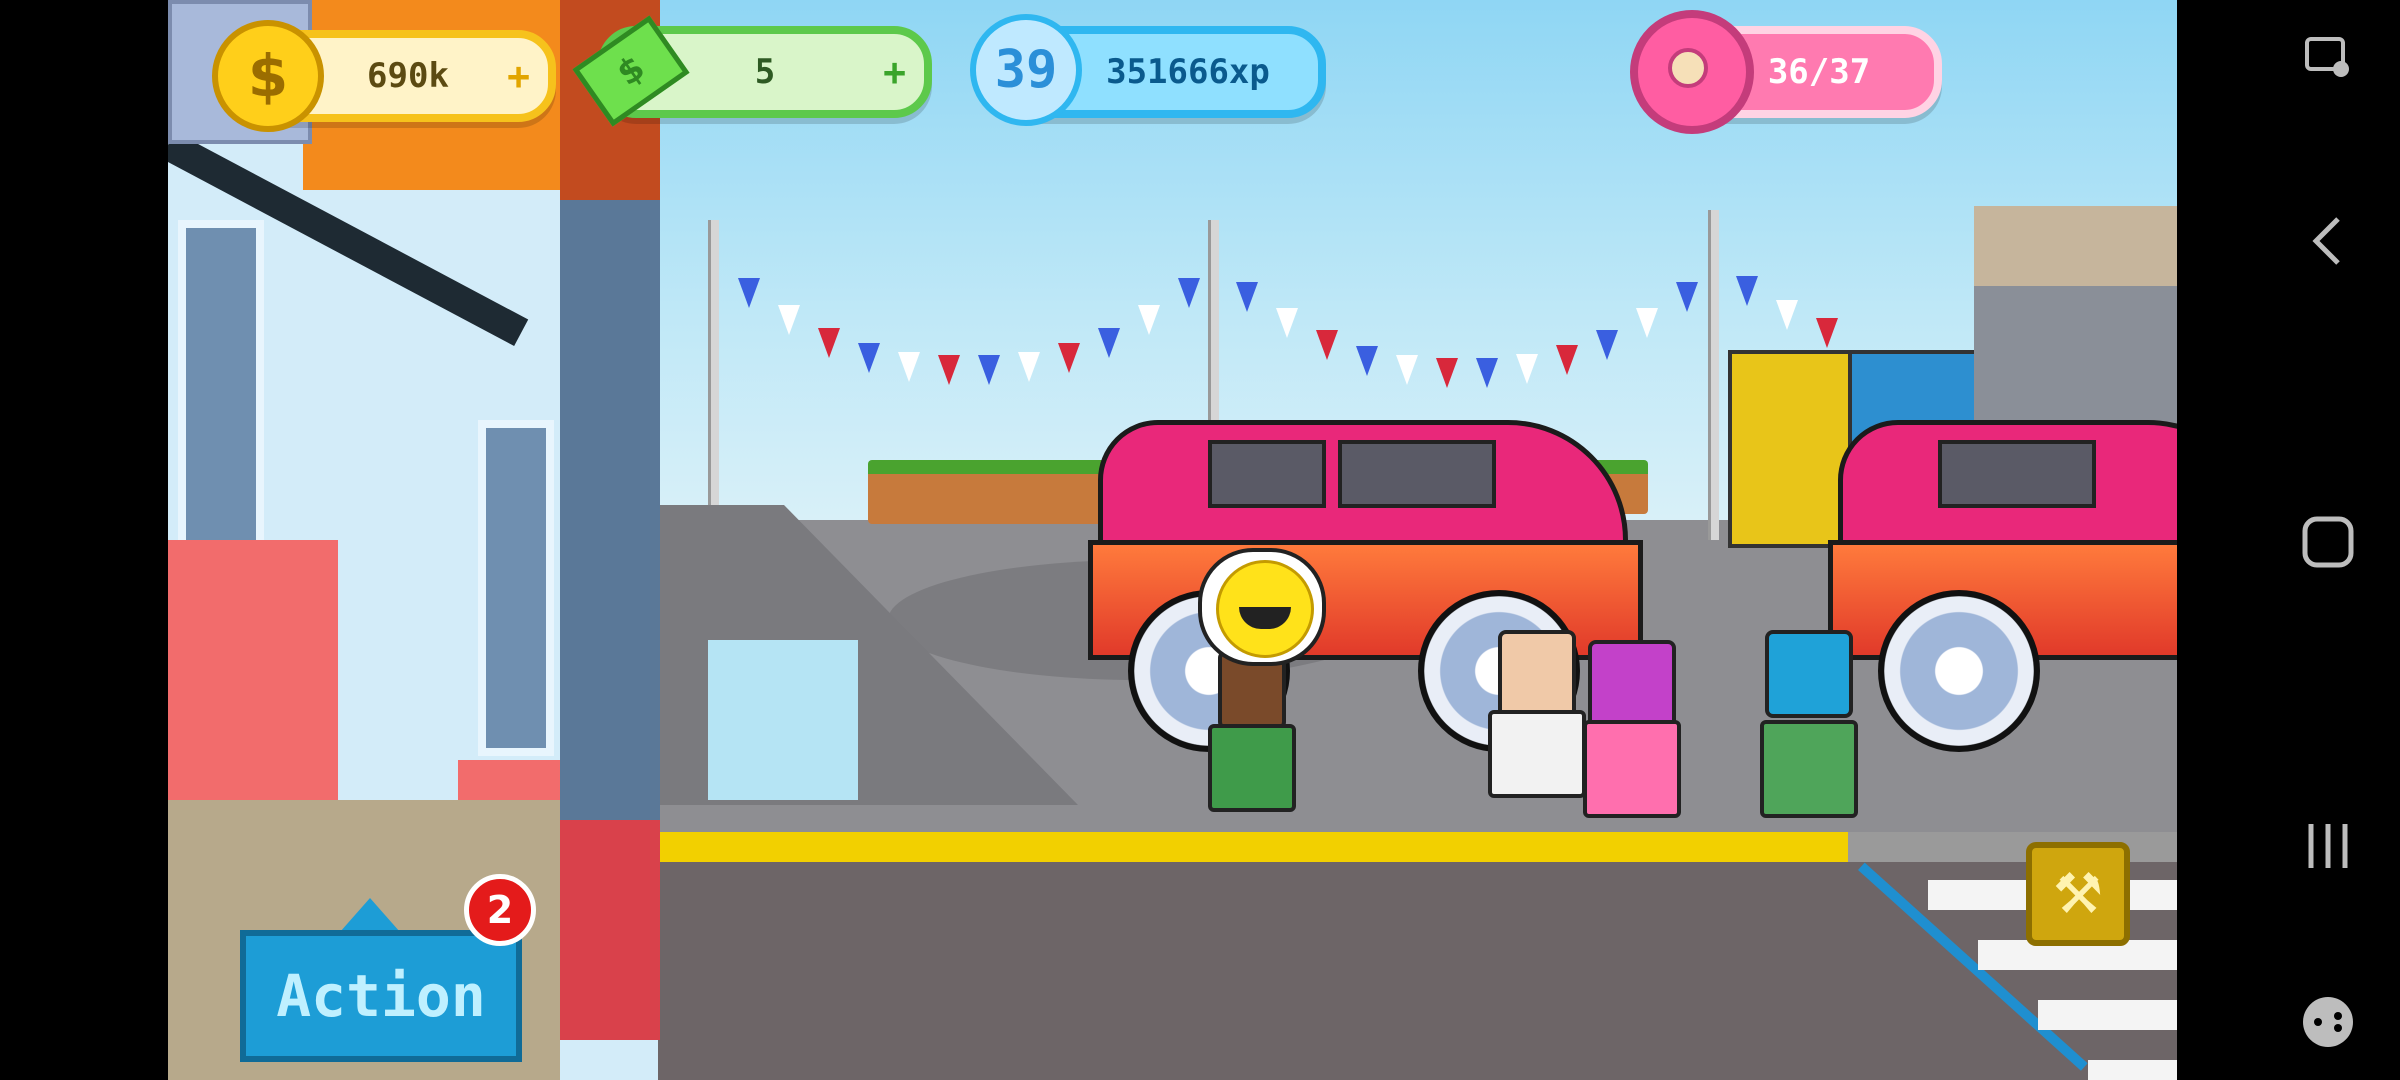 The height and width of the screenshot is (1080, 2400). What do you see at coordinates (2328, 56) in the screenshot?
I see `screenshot-icon` at bounding box center [2328, 56].